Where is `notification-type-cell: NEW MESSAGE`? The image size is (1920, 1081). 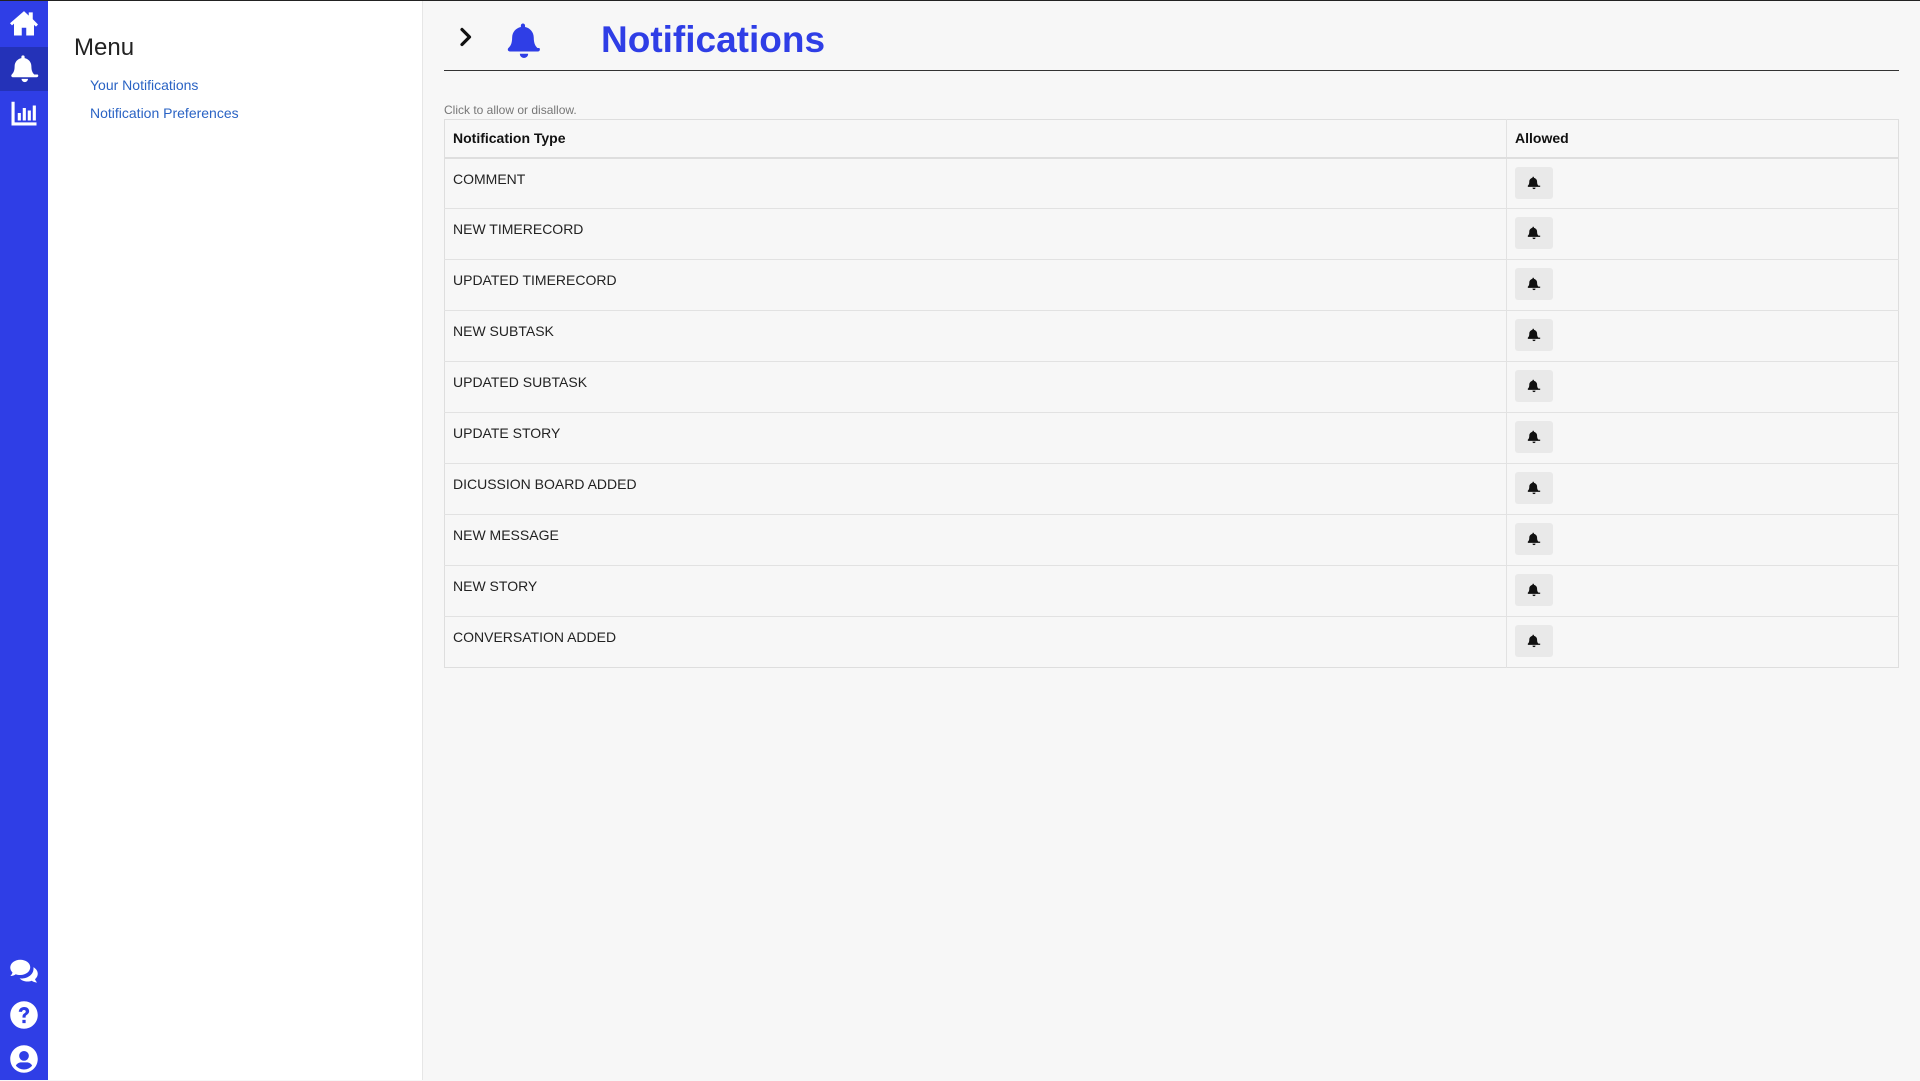 notification-type-cell: NEW MESSAGE is located at coordinates (975, 540).